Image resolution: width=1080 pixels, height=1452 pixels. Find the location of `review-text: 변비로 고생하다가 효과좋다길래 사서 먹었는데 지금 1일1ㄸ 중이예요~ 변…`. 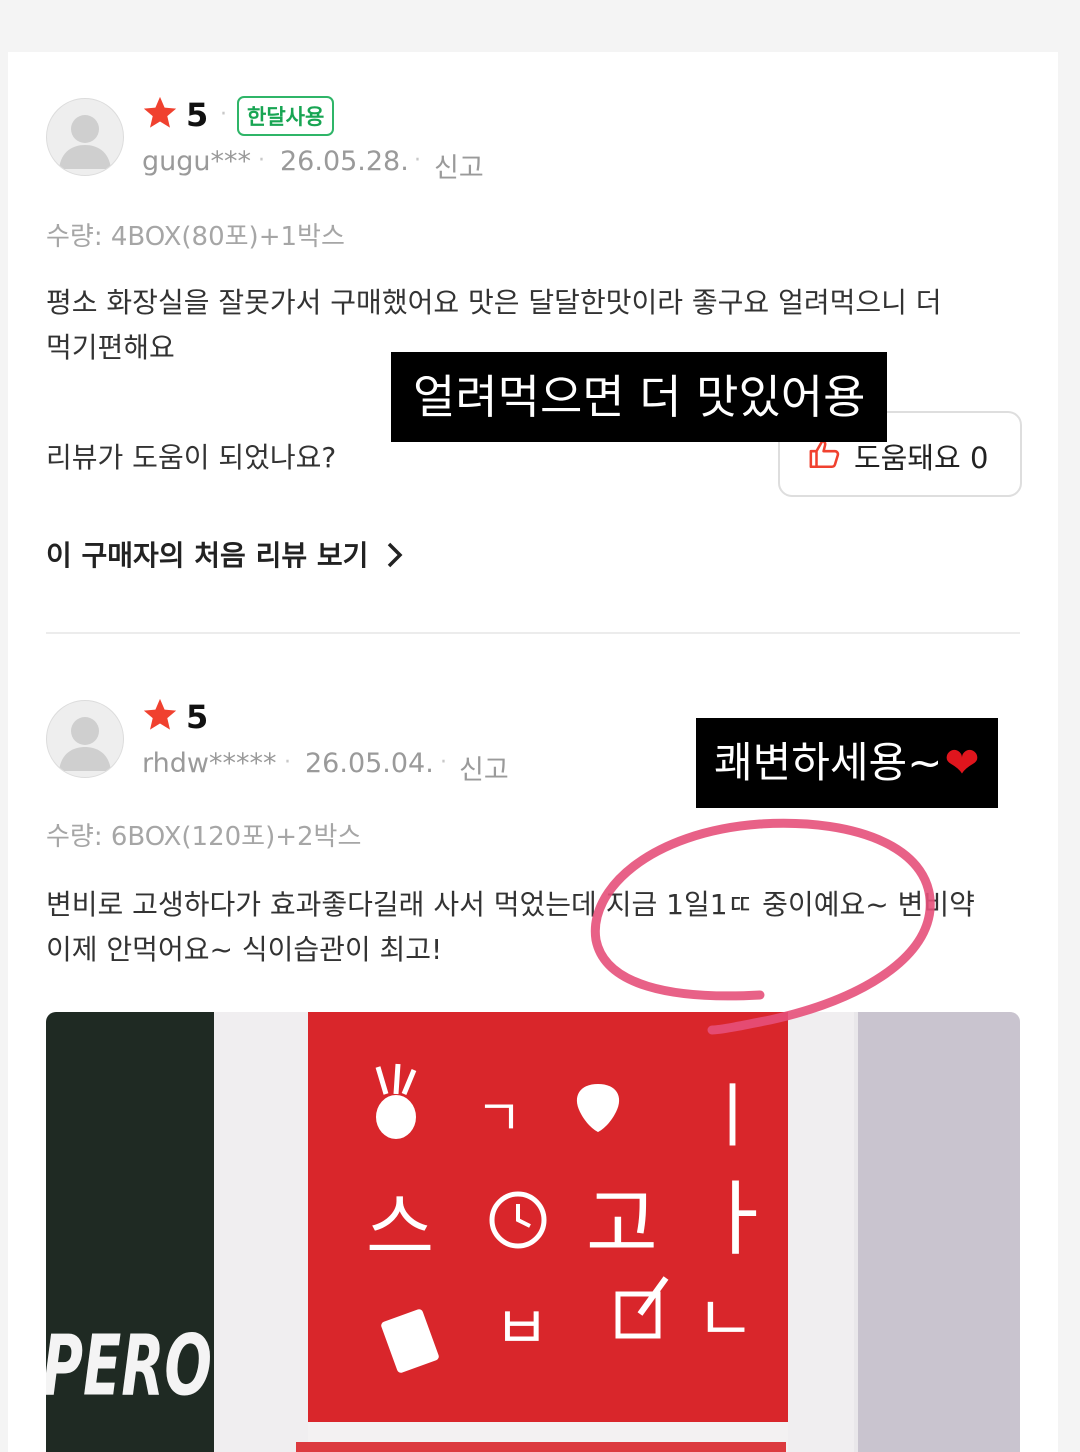

review-text: 변비로 고생하다가 효과좋다길래 사서 먹었는데 지금 1일1ㄸ 중이예요~ 변… is located at coordinates (510, 927).